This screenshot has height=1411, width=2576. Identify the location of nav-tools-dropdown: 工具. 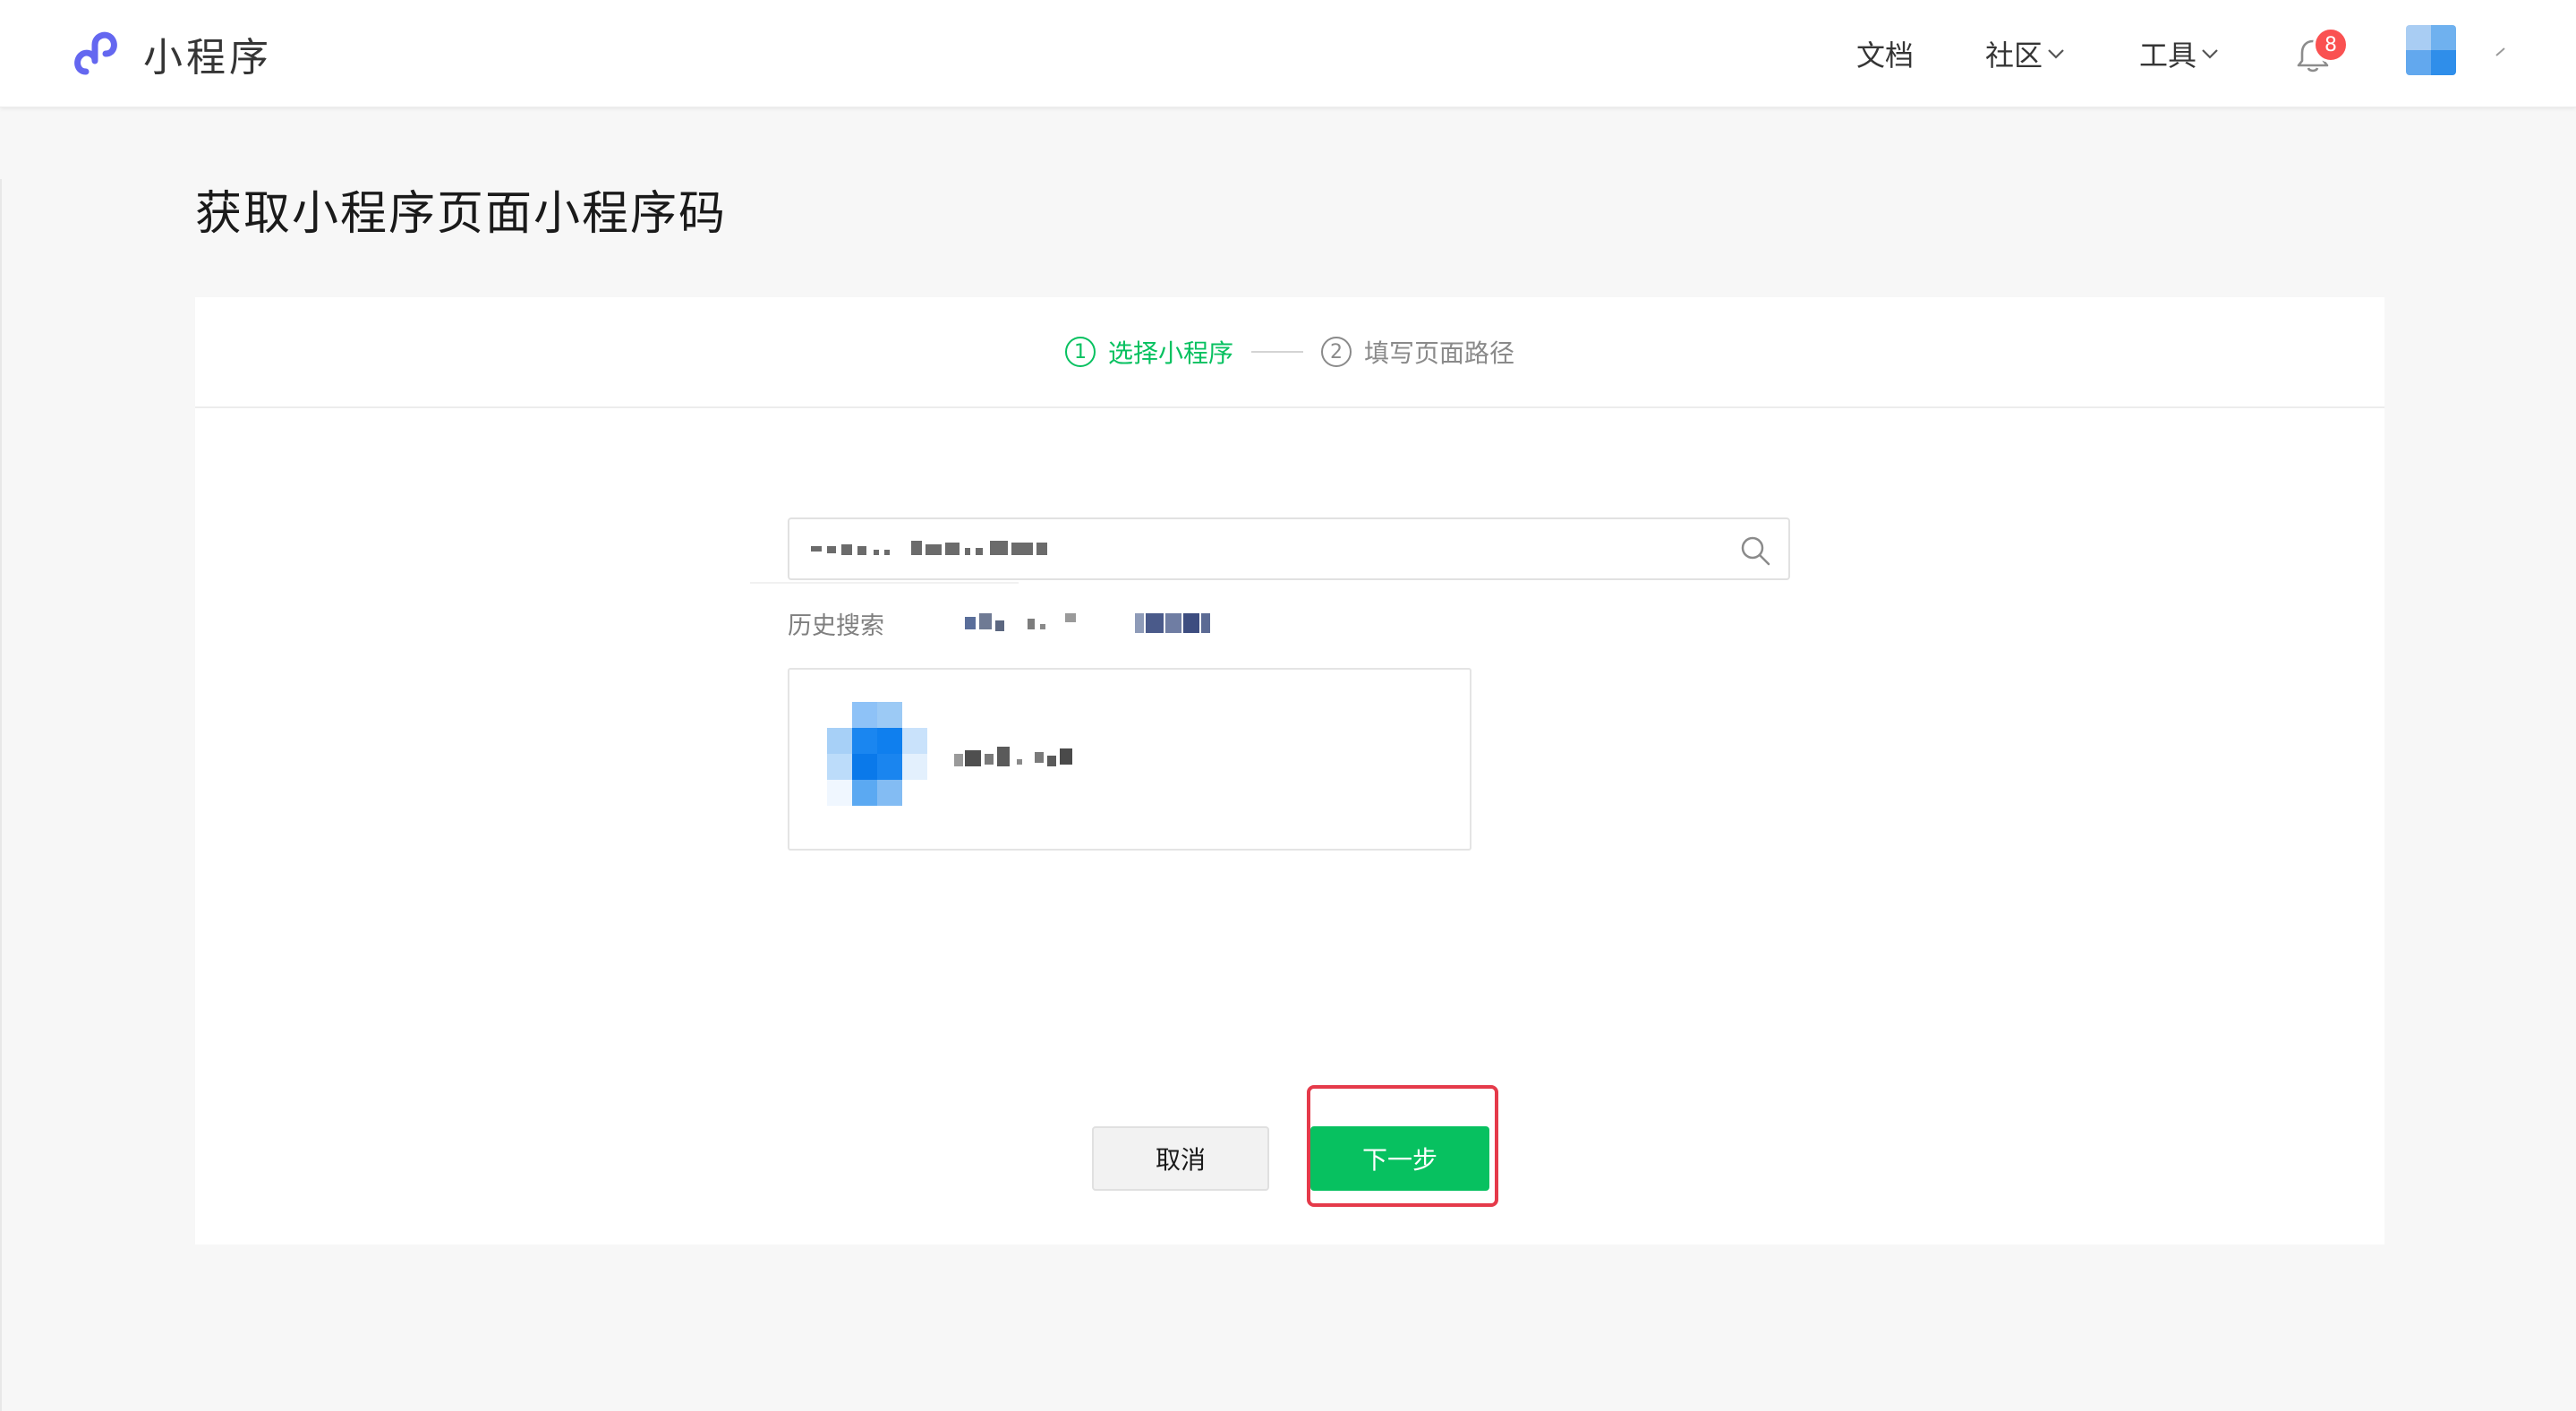
(2179, 53).